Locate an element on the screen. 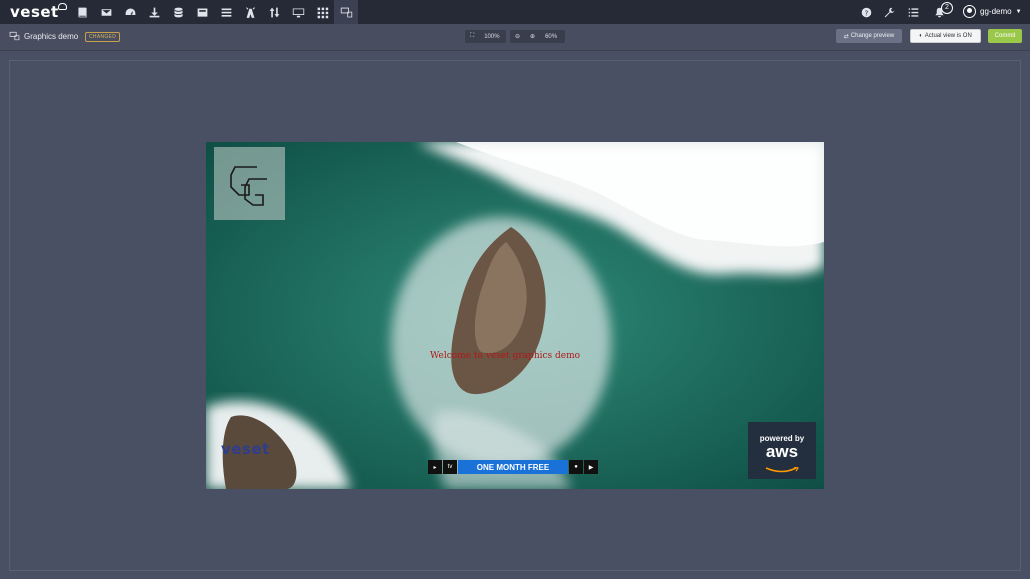 The width and height of the screenshot is (1030, 579). list-icon is located at coordinates (226, 12).